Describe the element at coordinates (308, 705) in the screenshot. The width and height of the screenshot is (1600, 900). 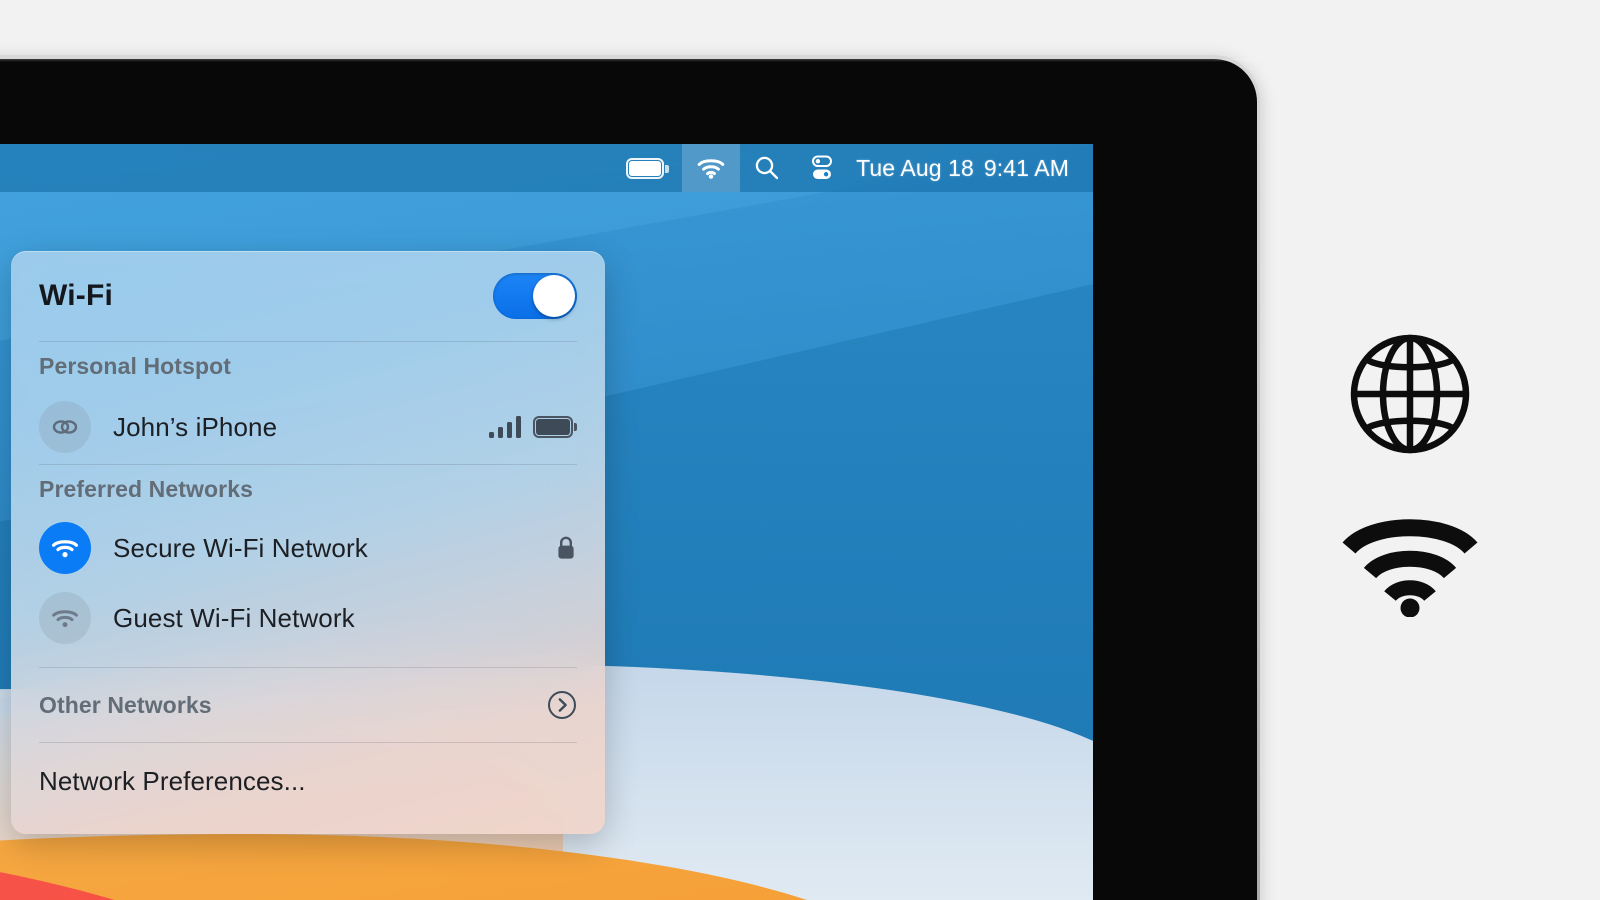
I see `other-networks-row: Other Networks` at that location.